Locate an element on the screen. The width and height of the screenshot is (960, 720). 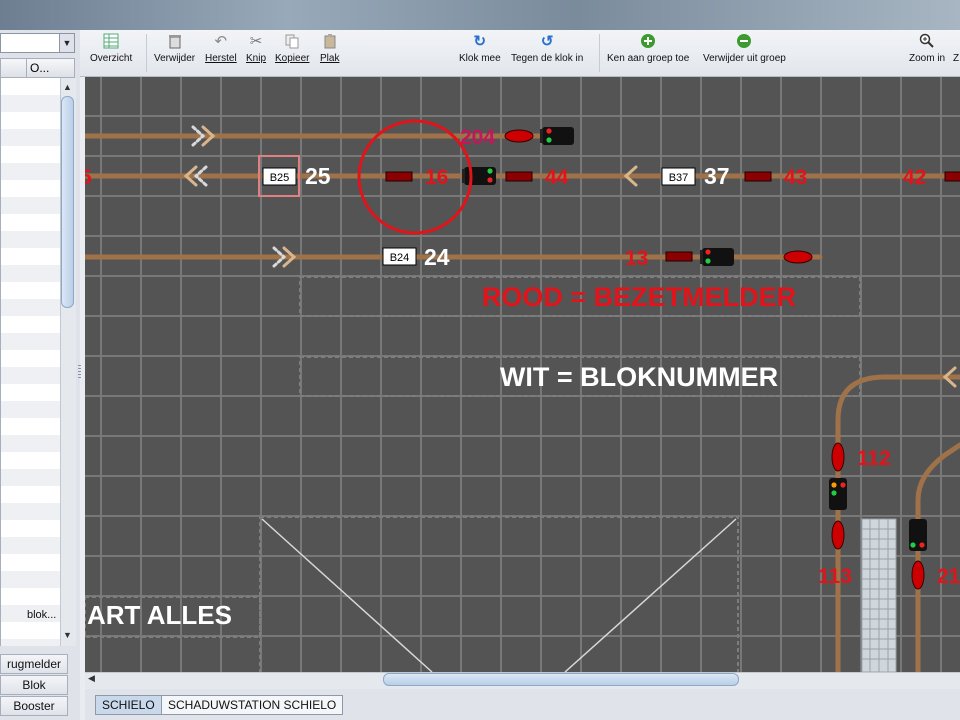
track-curve is located at coordinates (897, 412).